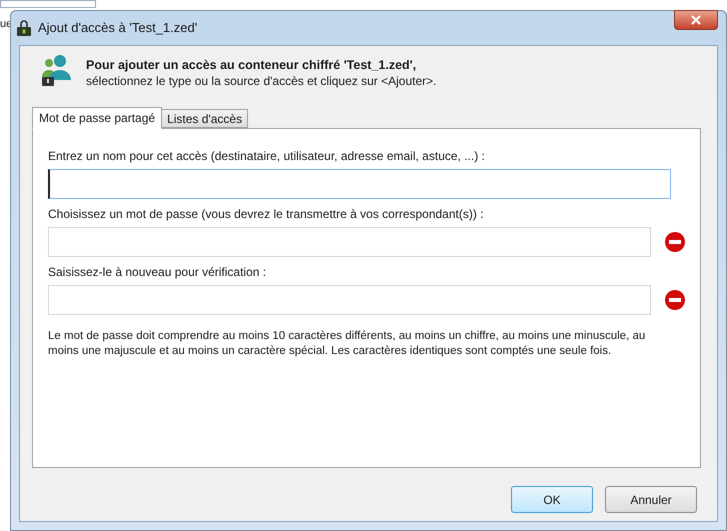 This screenshot has width=727, height=531. What do you see at coordinates (205, 118) in the screenshot?
I see `tab: Listes d'accès` at bounding box center [205, 118].